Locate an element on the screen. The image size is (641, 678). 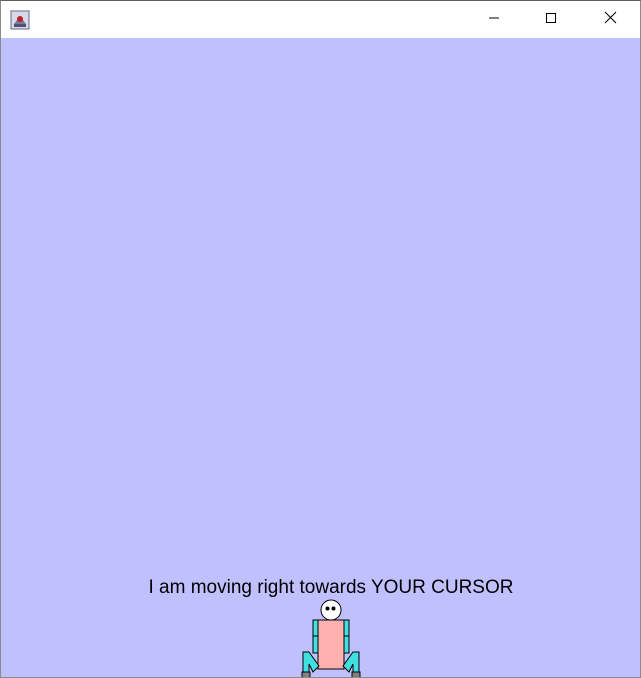
close-button is located at coordinates (610, 19).